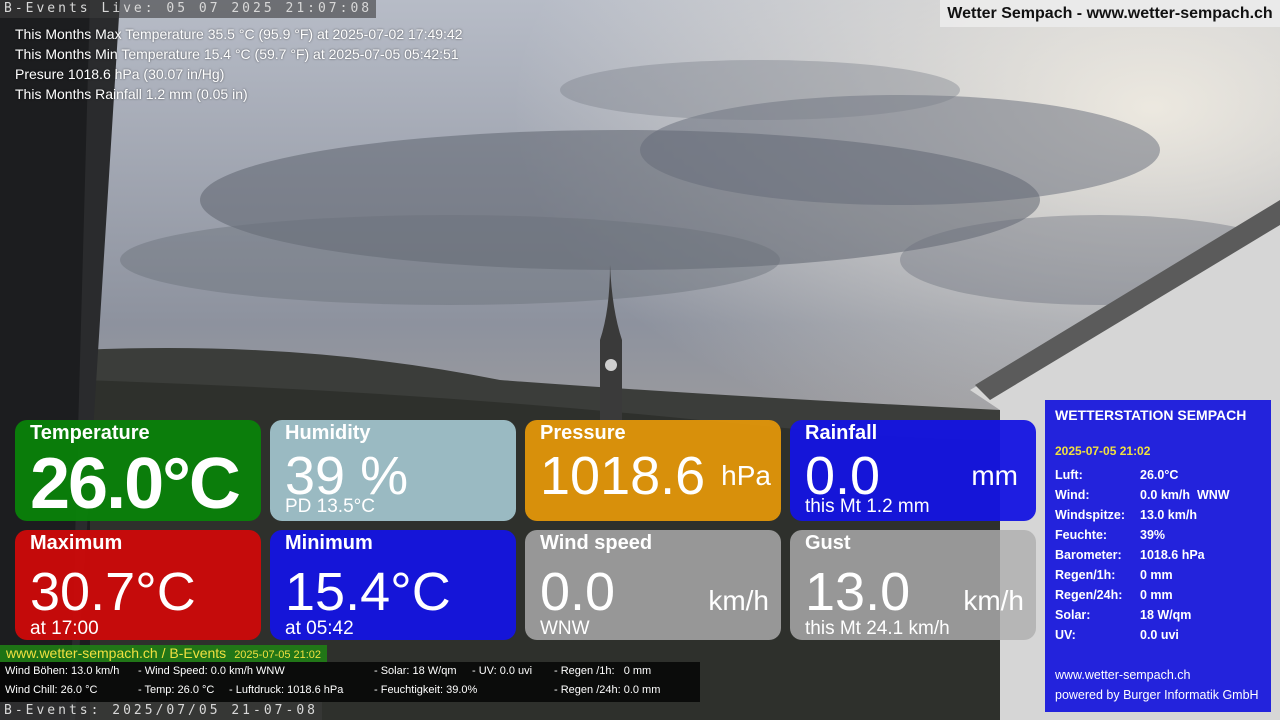  I want to click on row-value: 18 W/qm, so click(1166, 615).